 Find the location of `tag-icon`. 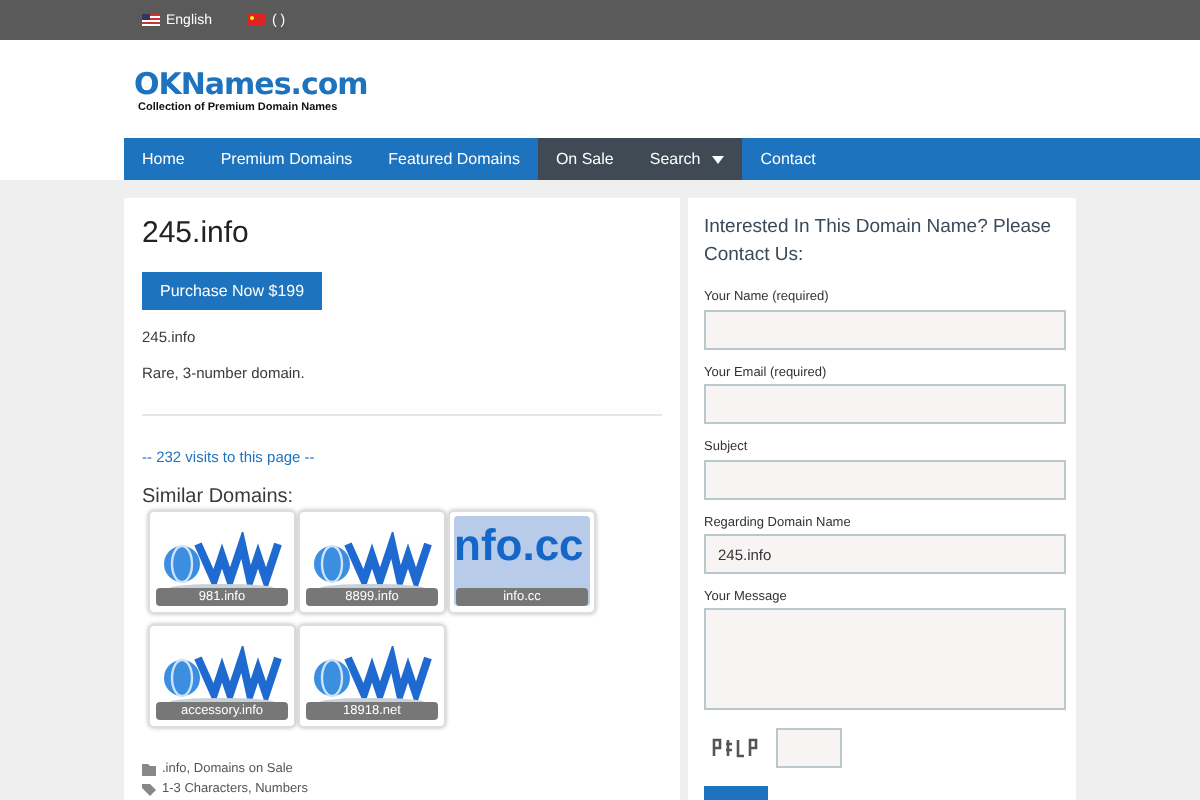

tag-icon is located at coordinates (149, 789).